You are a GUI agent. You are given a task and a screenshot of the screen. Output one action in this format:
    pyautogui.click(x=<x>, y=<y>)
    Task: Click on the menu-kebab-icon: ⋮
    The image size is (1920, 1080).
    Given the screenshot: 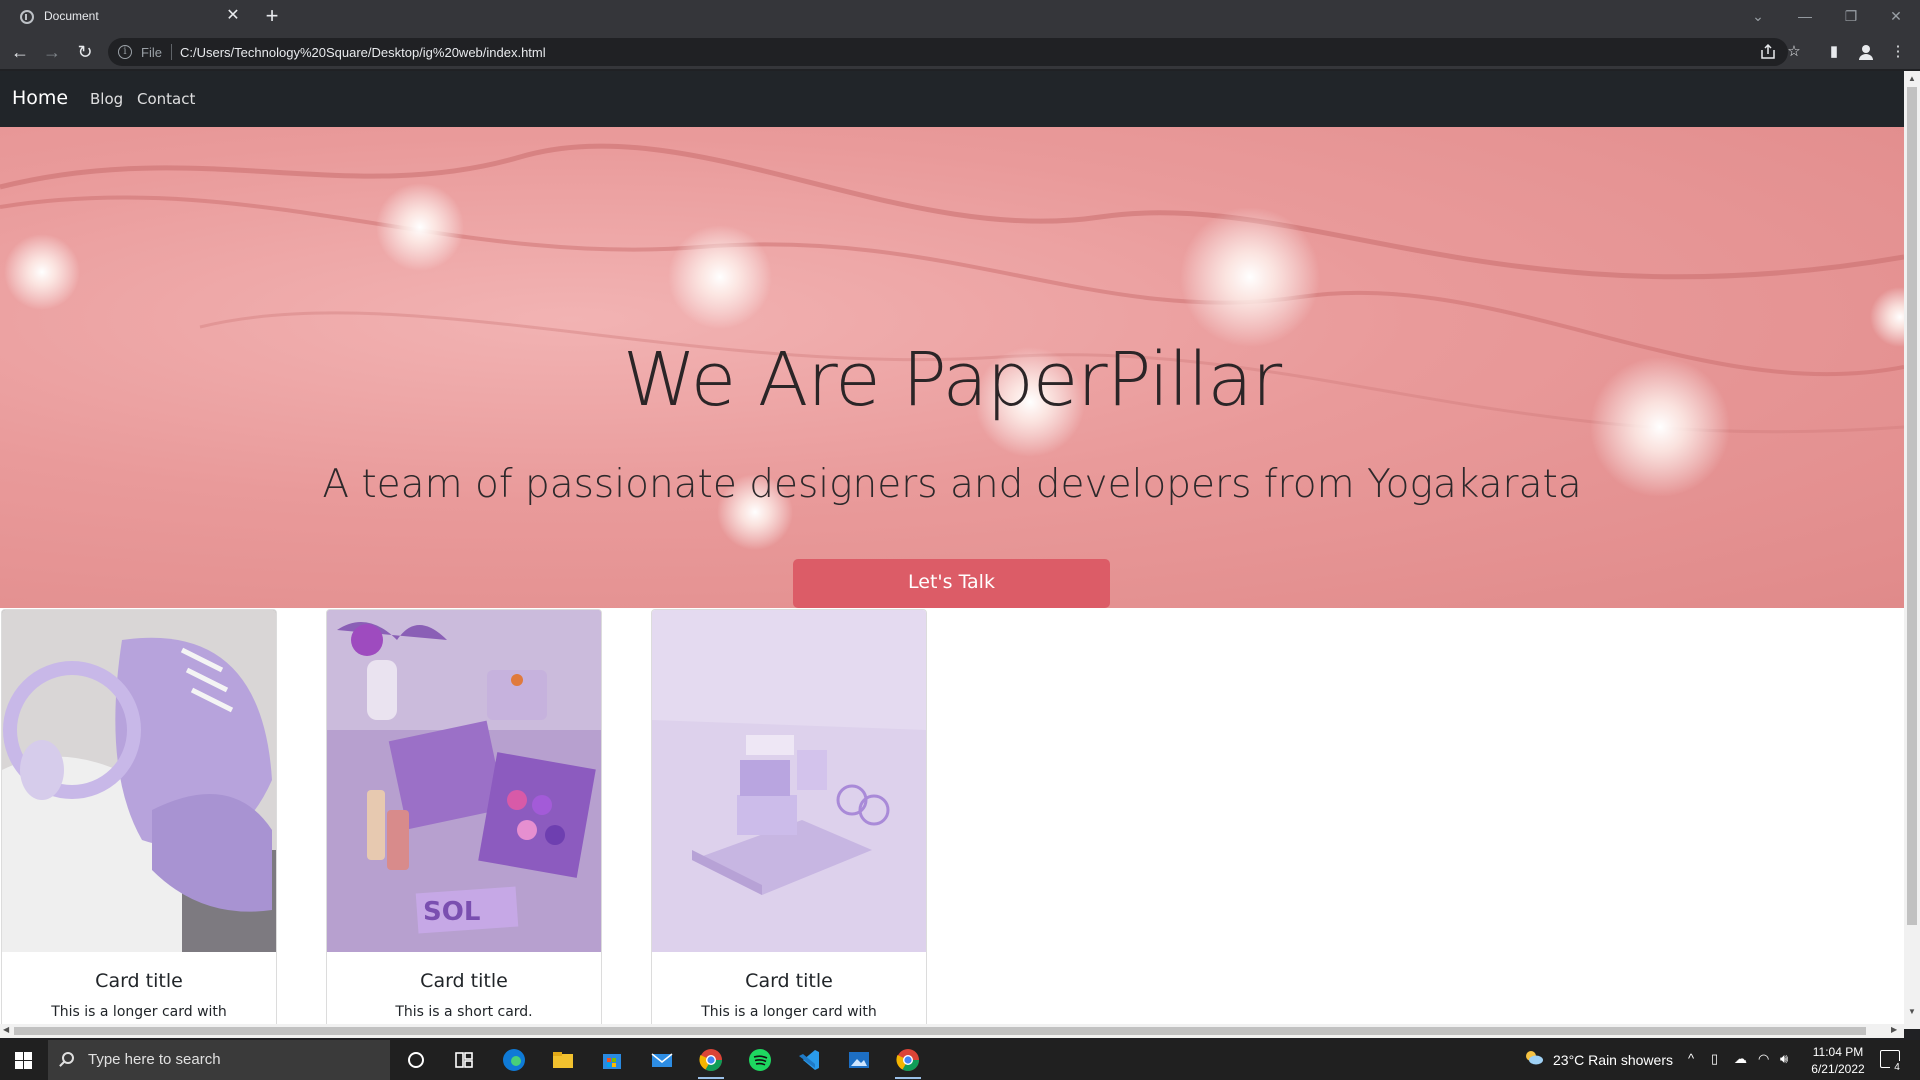 What is the action you would take?
    pyautogui.click(x=1898, y=52)
    